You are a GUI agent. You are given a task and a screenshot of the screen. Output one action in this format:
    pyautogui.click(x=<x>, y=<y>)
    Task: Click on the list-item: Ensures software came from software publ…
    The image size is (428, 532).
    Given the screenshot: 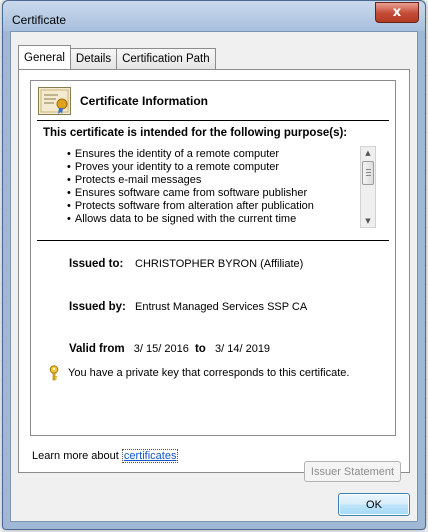 What is the action you would take?
    pyautogui.click(x=212, y=193)
    